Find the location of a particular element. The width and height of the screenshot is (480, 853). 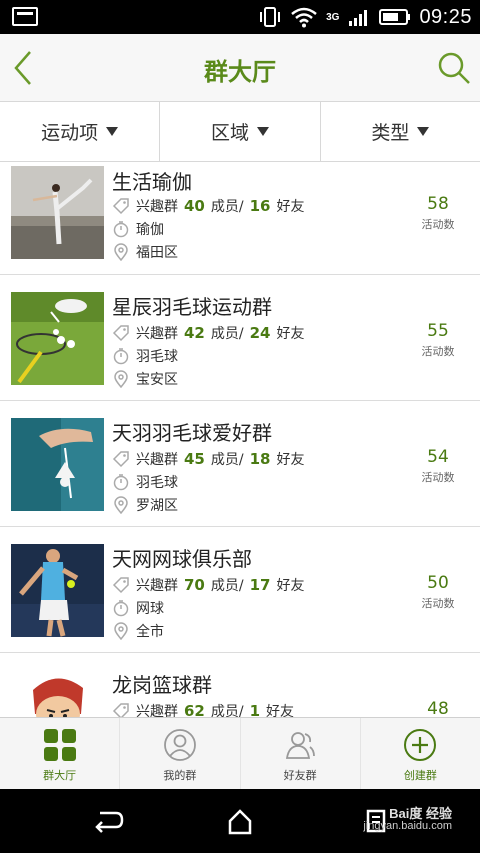

back-arrow-icon is located at coordinates (109, 822).